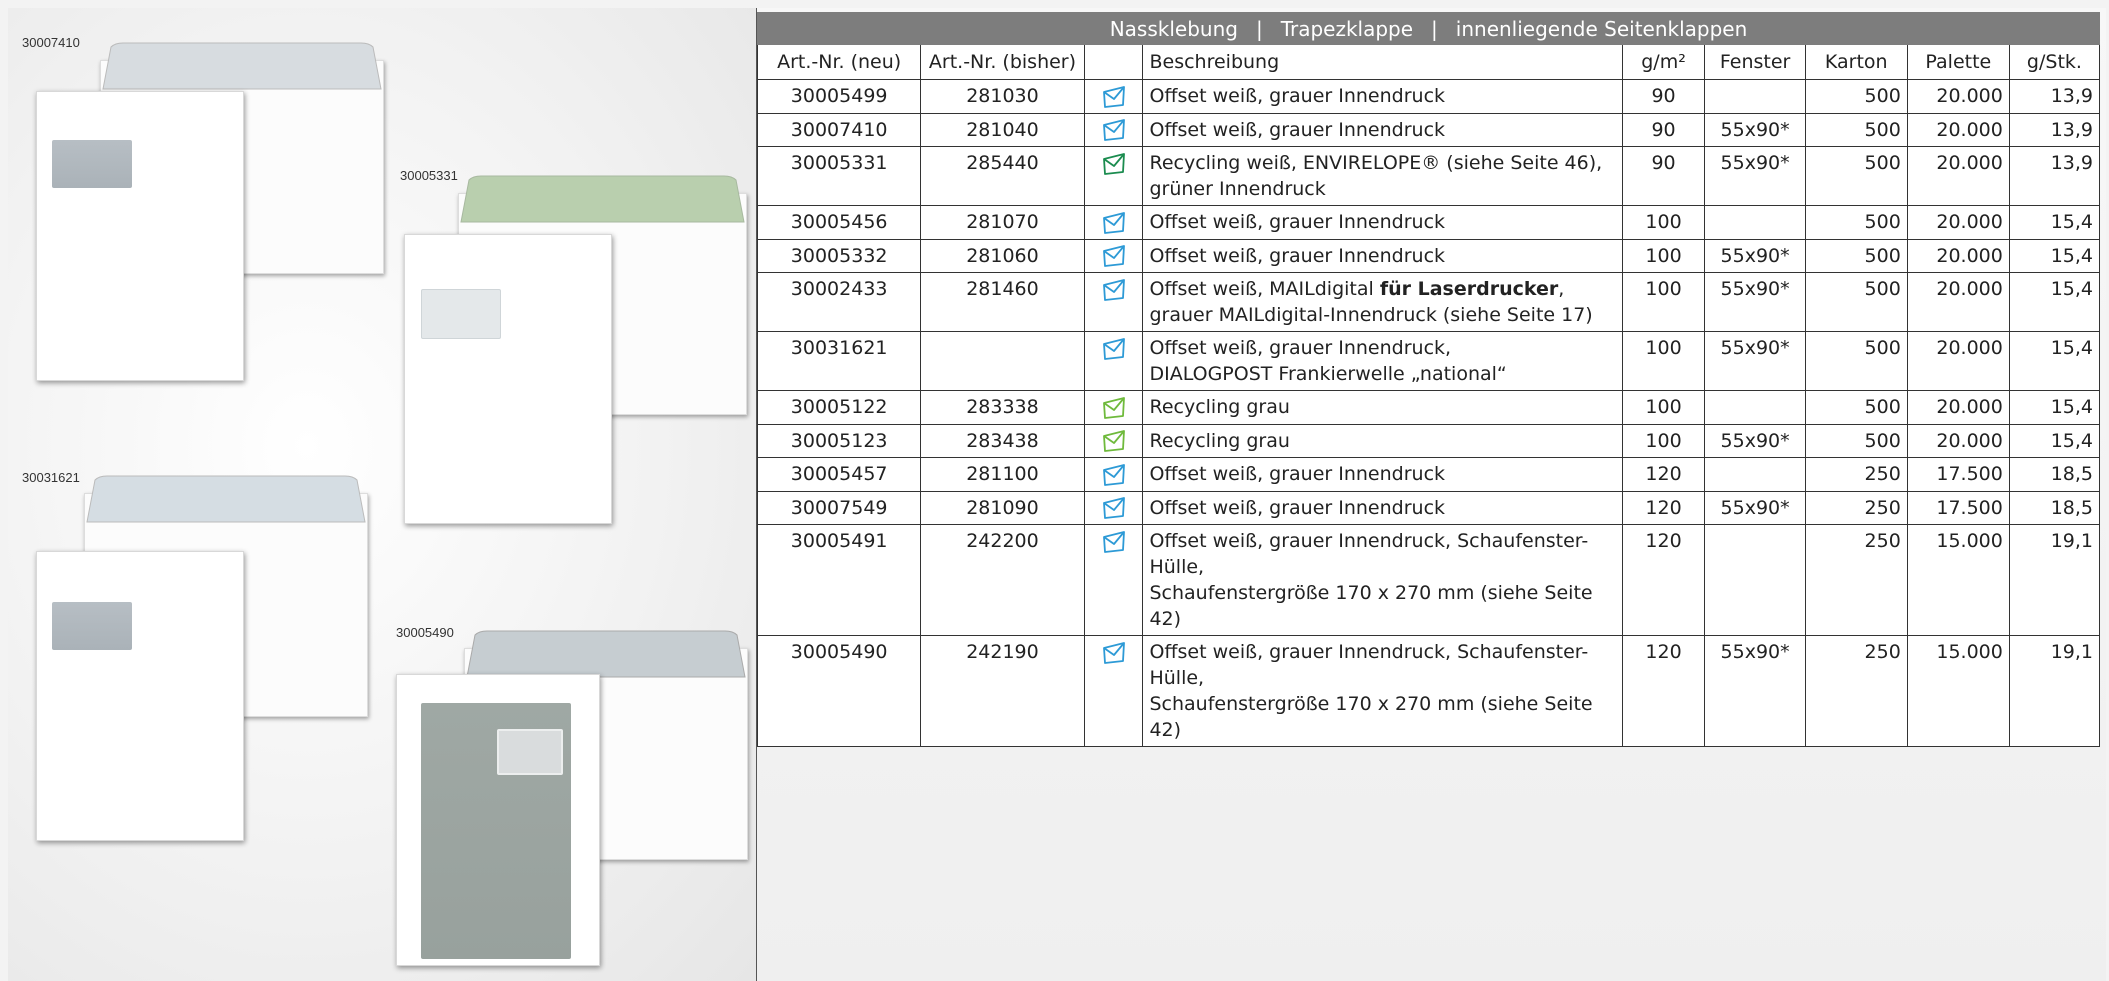 The height and width of the screenshot is (981, 2109). Describe the element at coordinates (1173, 29) in the screenshot. I see `feature-closure: Nassklebung` at that location.